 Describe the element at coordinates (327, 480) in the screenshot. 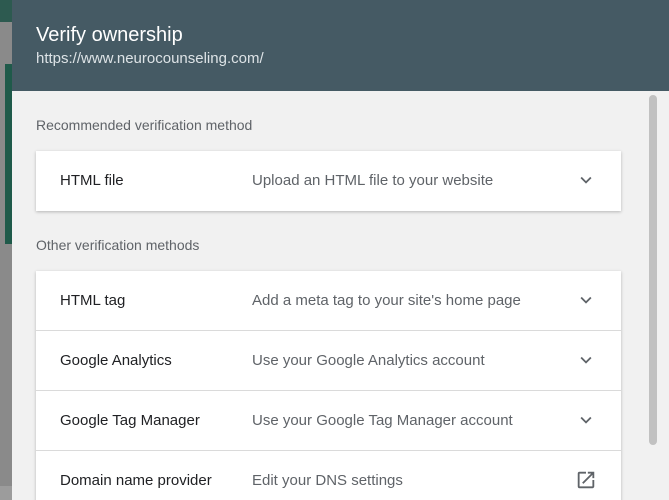

I see `method-description: Edit your DNS settings` at that location.